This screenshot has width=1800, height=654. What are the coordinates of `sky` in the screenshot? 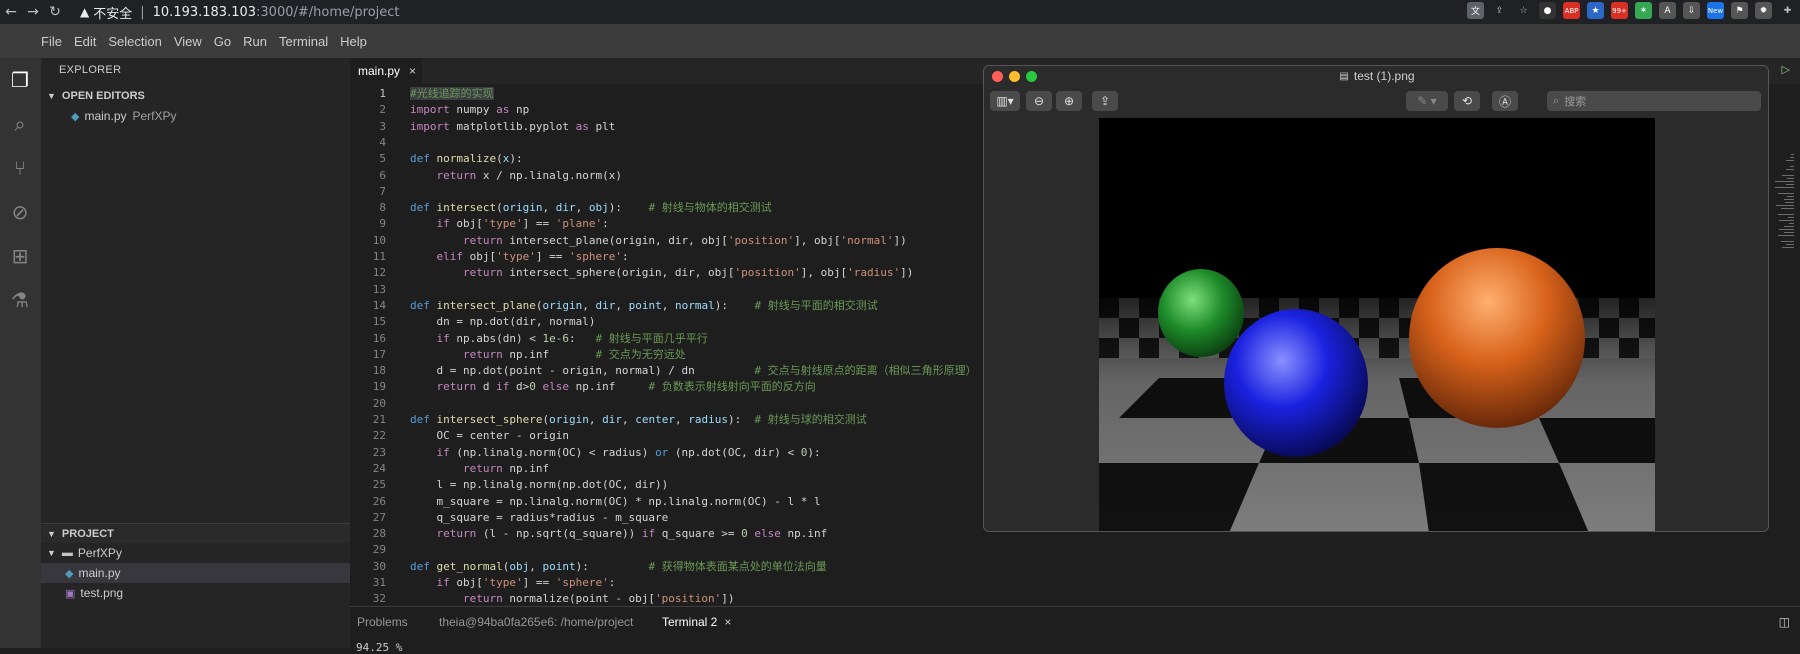 It's located at (1377, 208).